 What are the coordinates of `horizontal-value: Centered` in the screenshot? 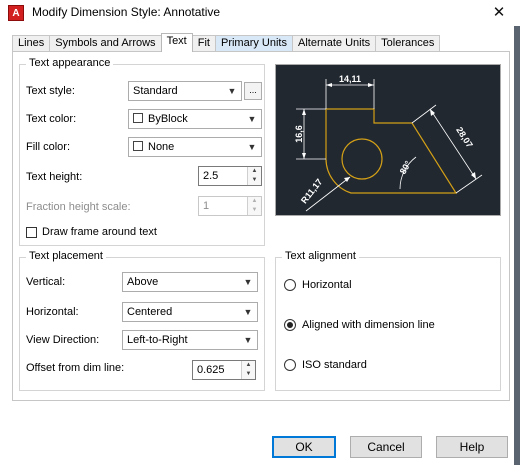 It's located at (150, 312).